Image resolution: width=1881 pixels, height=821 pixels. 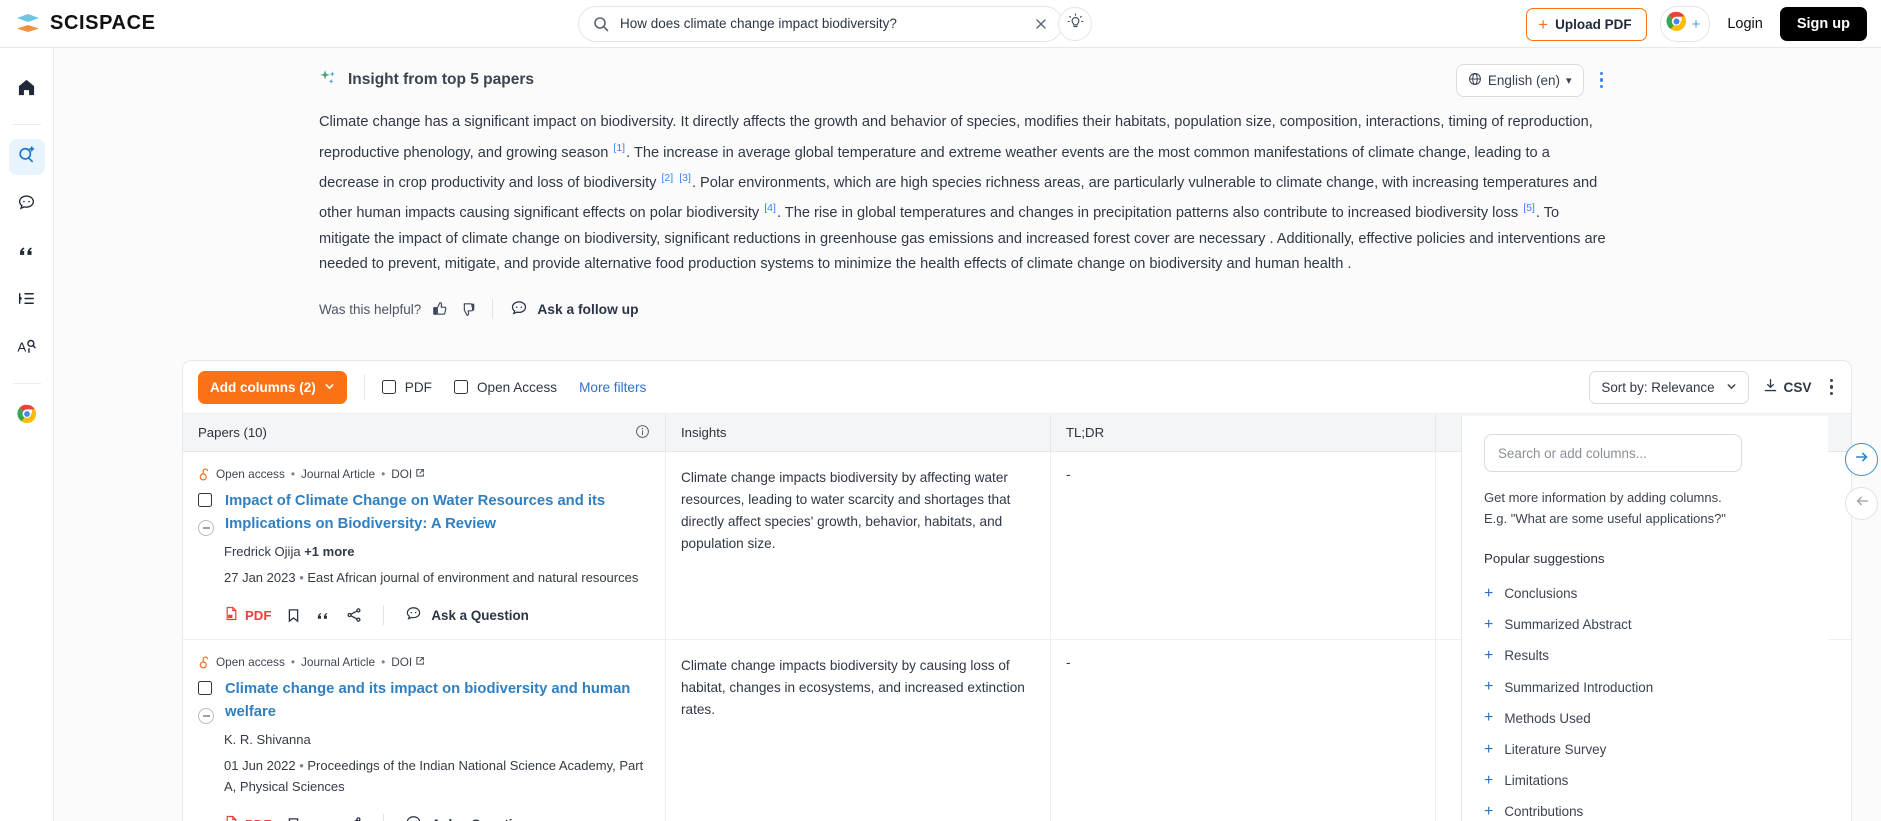 What do you see at coordinates (1075, 24) in the screenshot?
I see `insight-lightbulb-button` at bounding box center [1075, 24].